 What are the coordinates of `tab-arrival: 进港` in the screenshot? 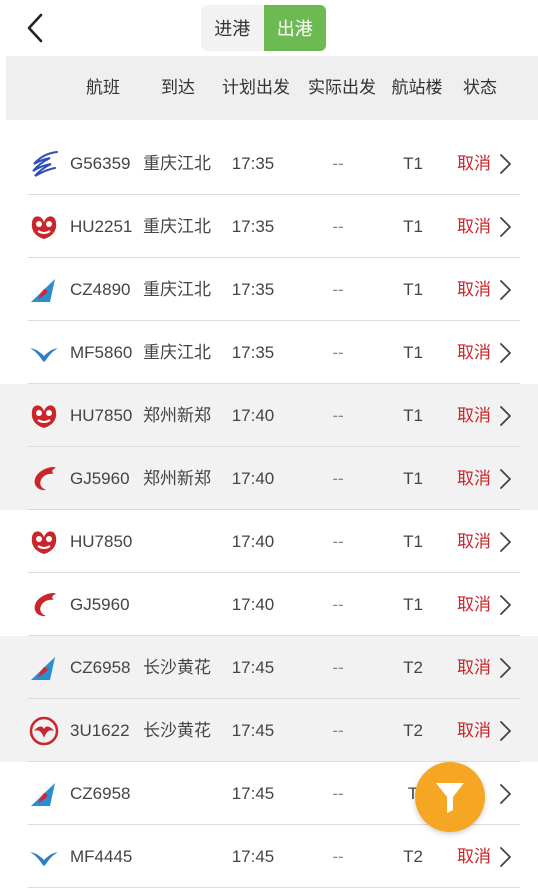 It's located at (232, 28).